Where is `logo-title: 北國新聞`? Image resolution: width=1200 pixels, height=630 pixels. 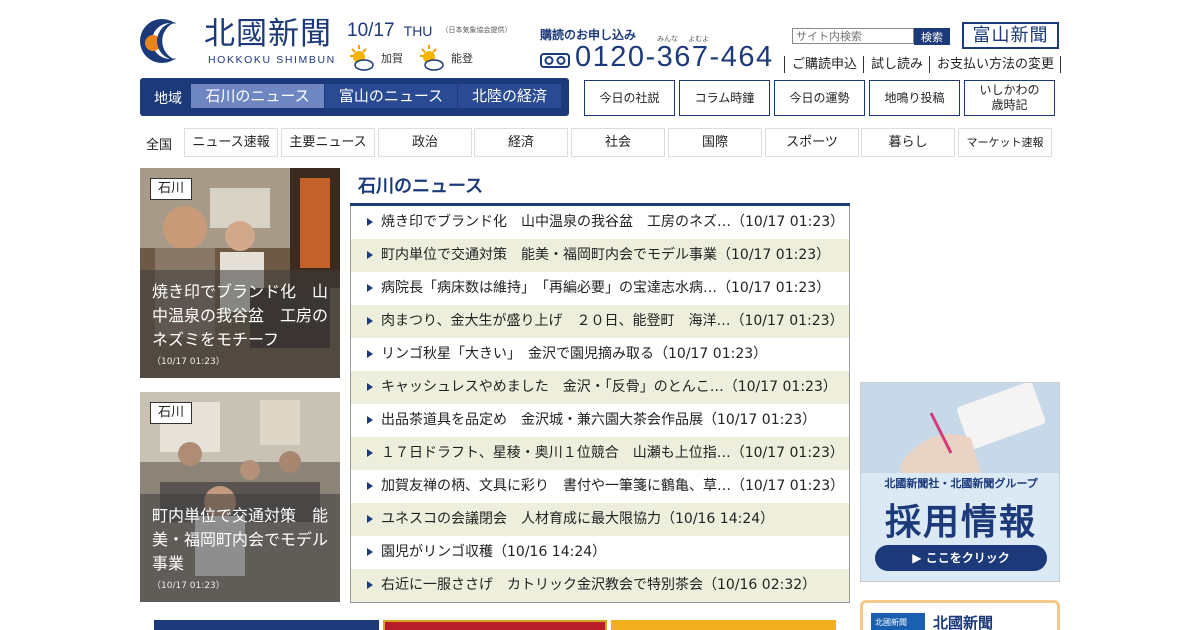 logo-title: 北國新聞 is located at coordinates (268, 34).